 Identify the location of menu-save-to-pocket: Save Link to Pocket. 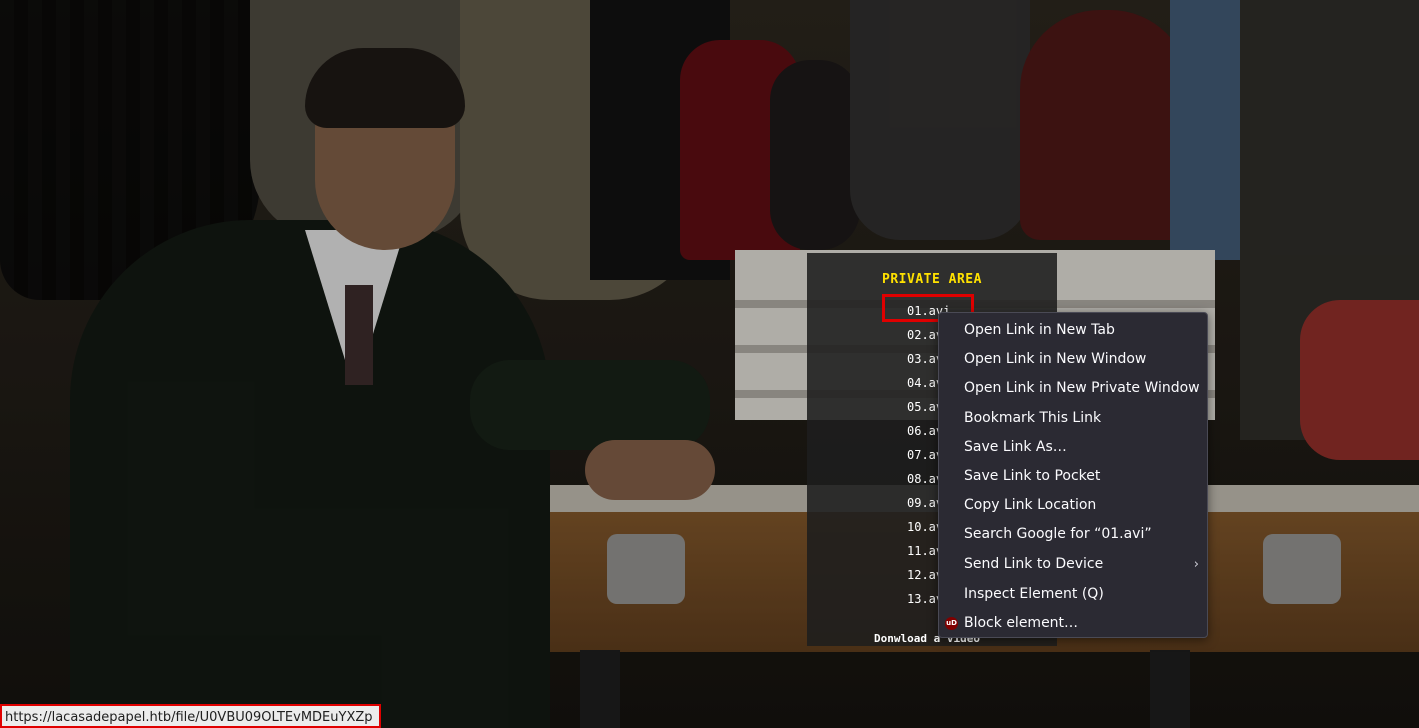
(1073, 476).